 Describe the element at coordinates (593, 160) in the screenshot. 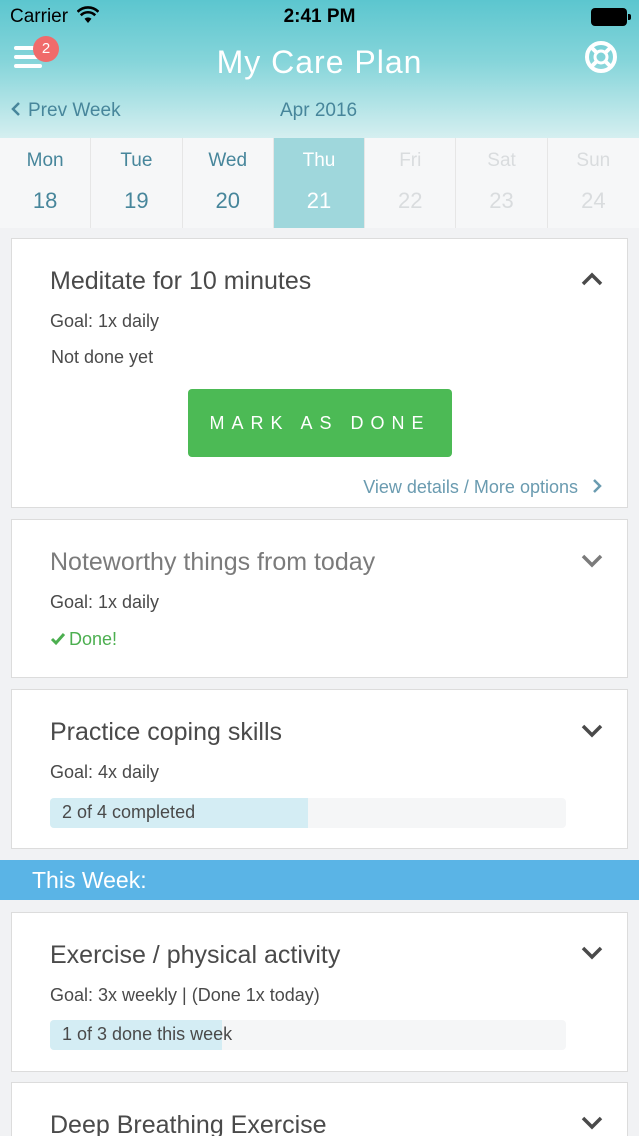

I see `day-name: Sun` at that location.